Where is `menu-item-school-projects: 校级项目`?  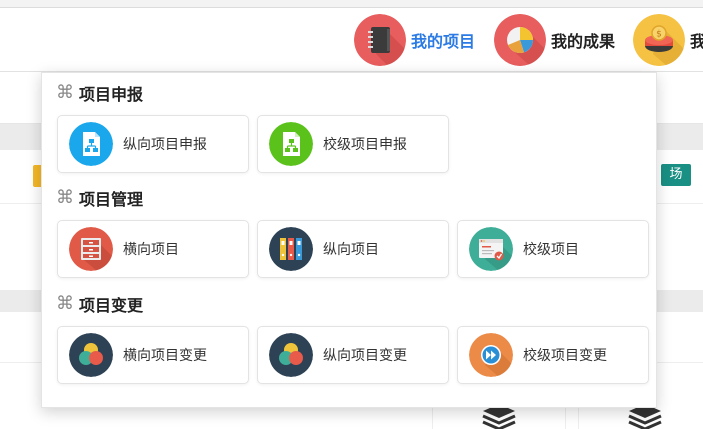 menu-item-school-projects: 校级项目 is located at coordinates (553, 249).